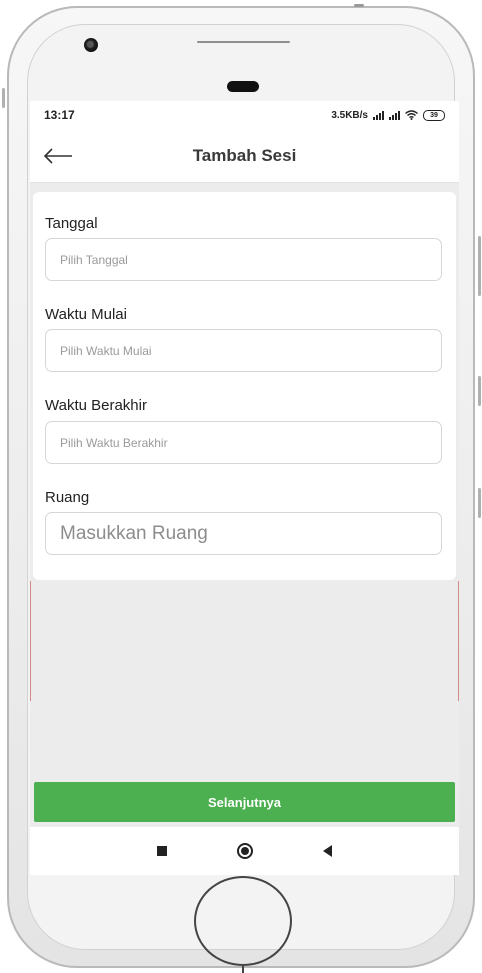 This screenshot has height=973, width=482. I want to click on page-title: Tambah Sesi, so click(244, 155).